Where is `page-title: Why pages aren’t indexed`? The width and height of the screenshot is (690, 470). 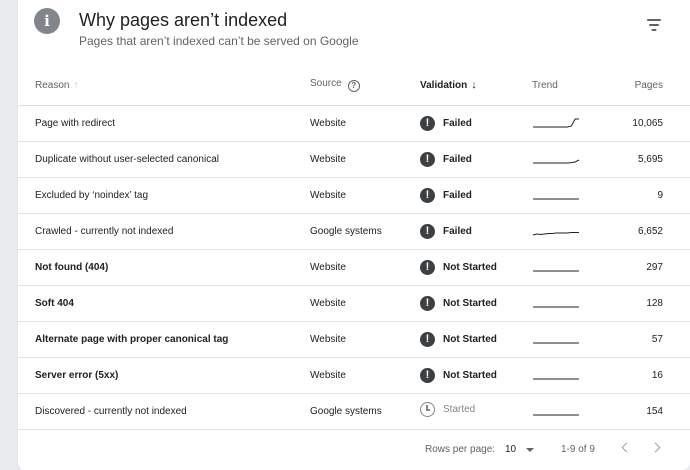
page-title: Why pages aren’t indexed is located at coordinates (183, 20).